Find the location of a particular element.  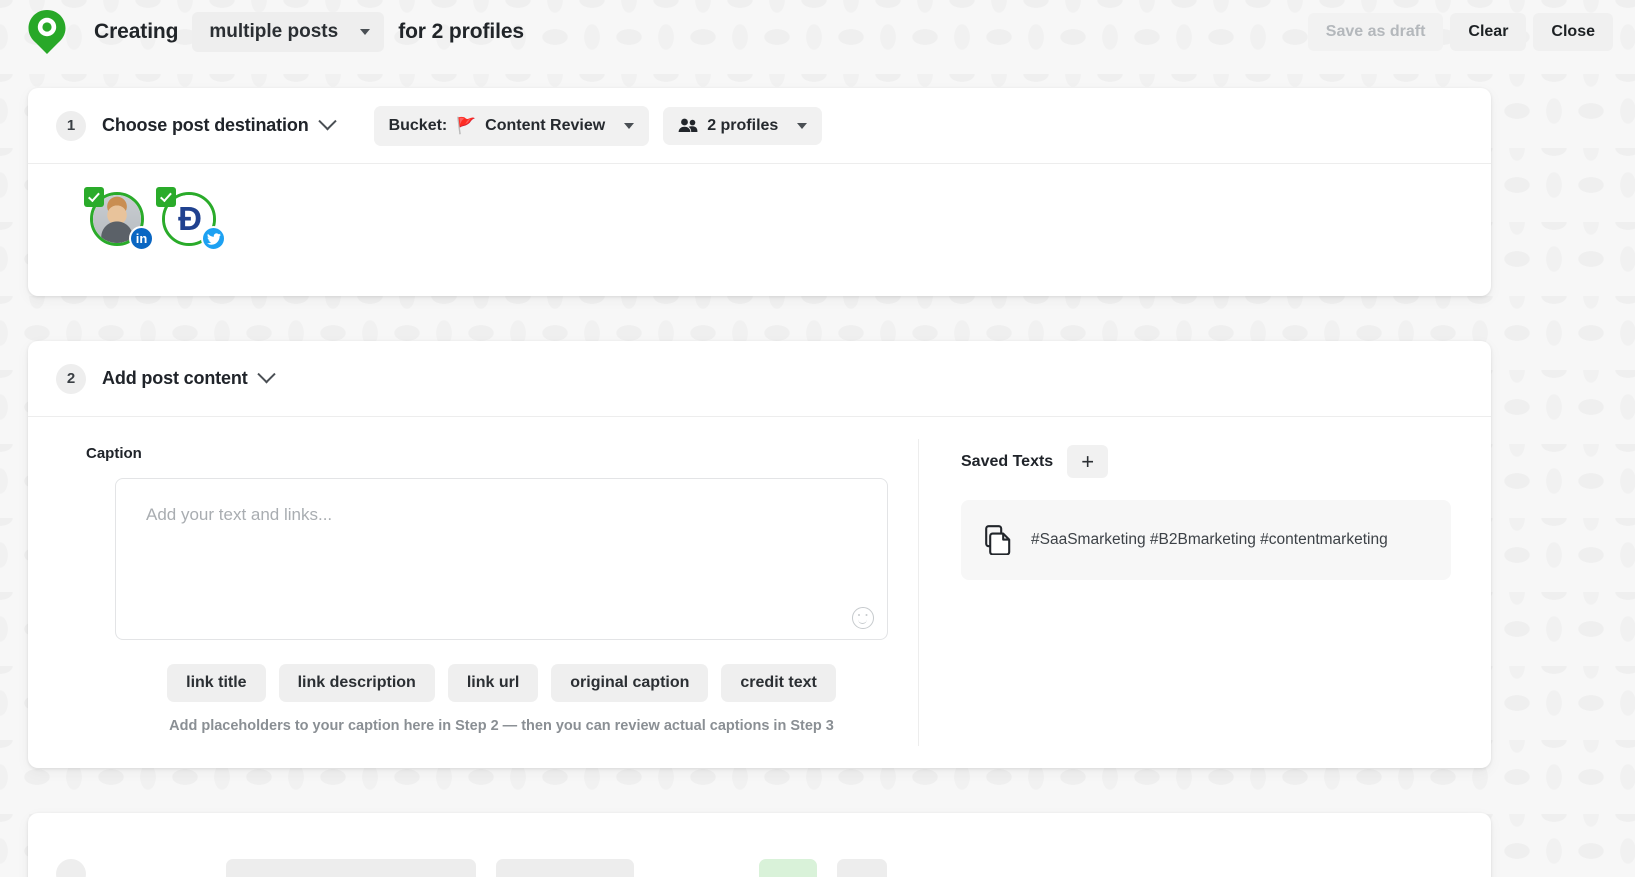

publer-pin-logo-icon is located at coordinates (47, 32).